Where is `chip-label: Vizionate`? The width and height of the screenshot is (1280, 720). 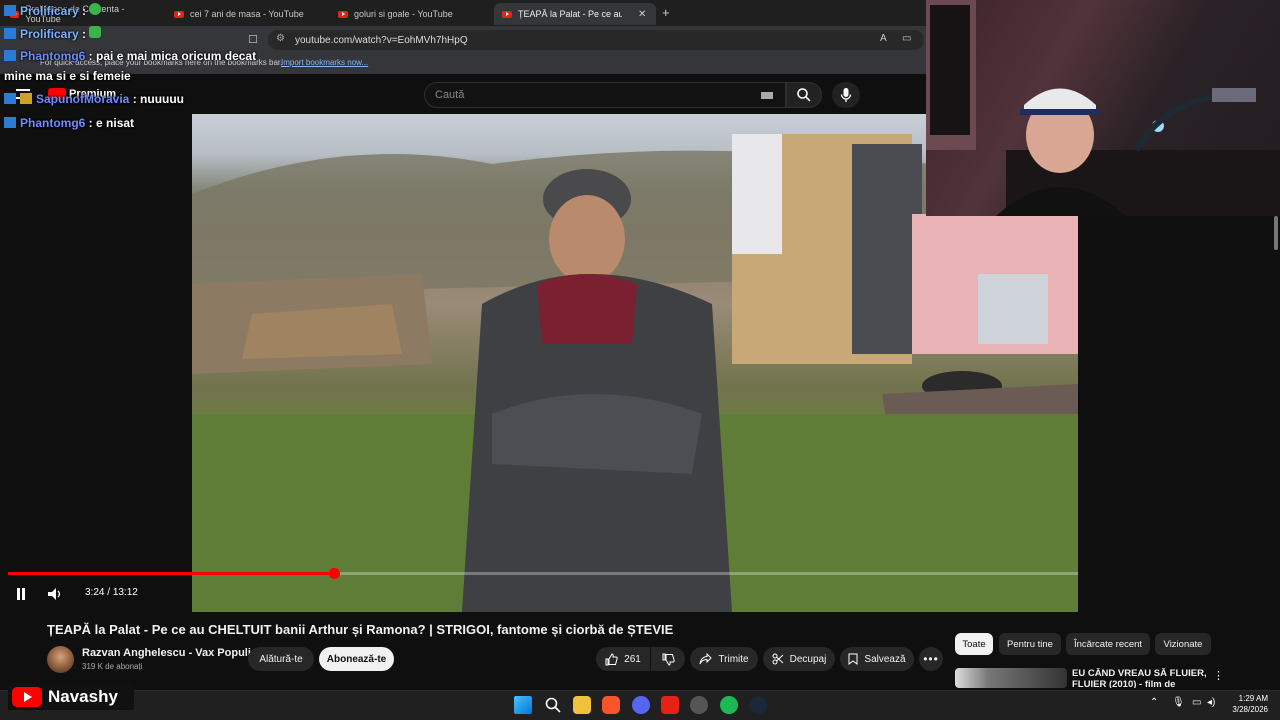 chip-label: Vizionate is located at coordinates (1183, 644).